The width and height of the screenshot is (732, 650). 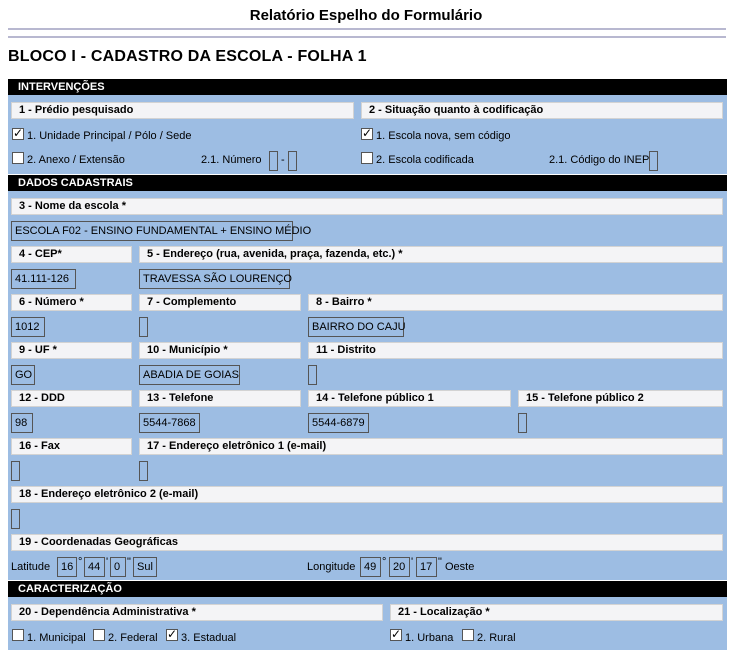 What do you see at coordinates (599, 160) in the screenshot?
I see `q2-inep-label: 2.1. Código do INEP` at bounding box center [599, 160].